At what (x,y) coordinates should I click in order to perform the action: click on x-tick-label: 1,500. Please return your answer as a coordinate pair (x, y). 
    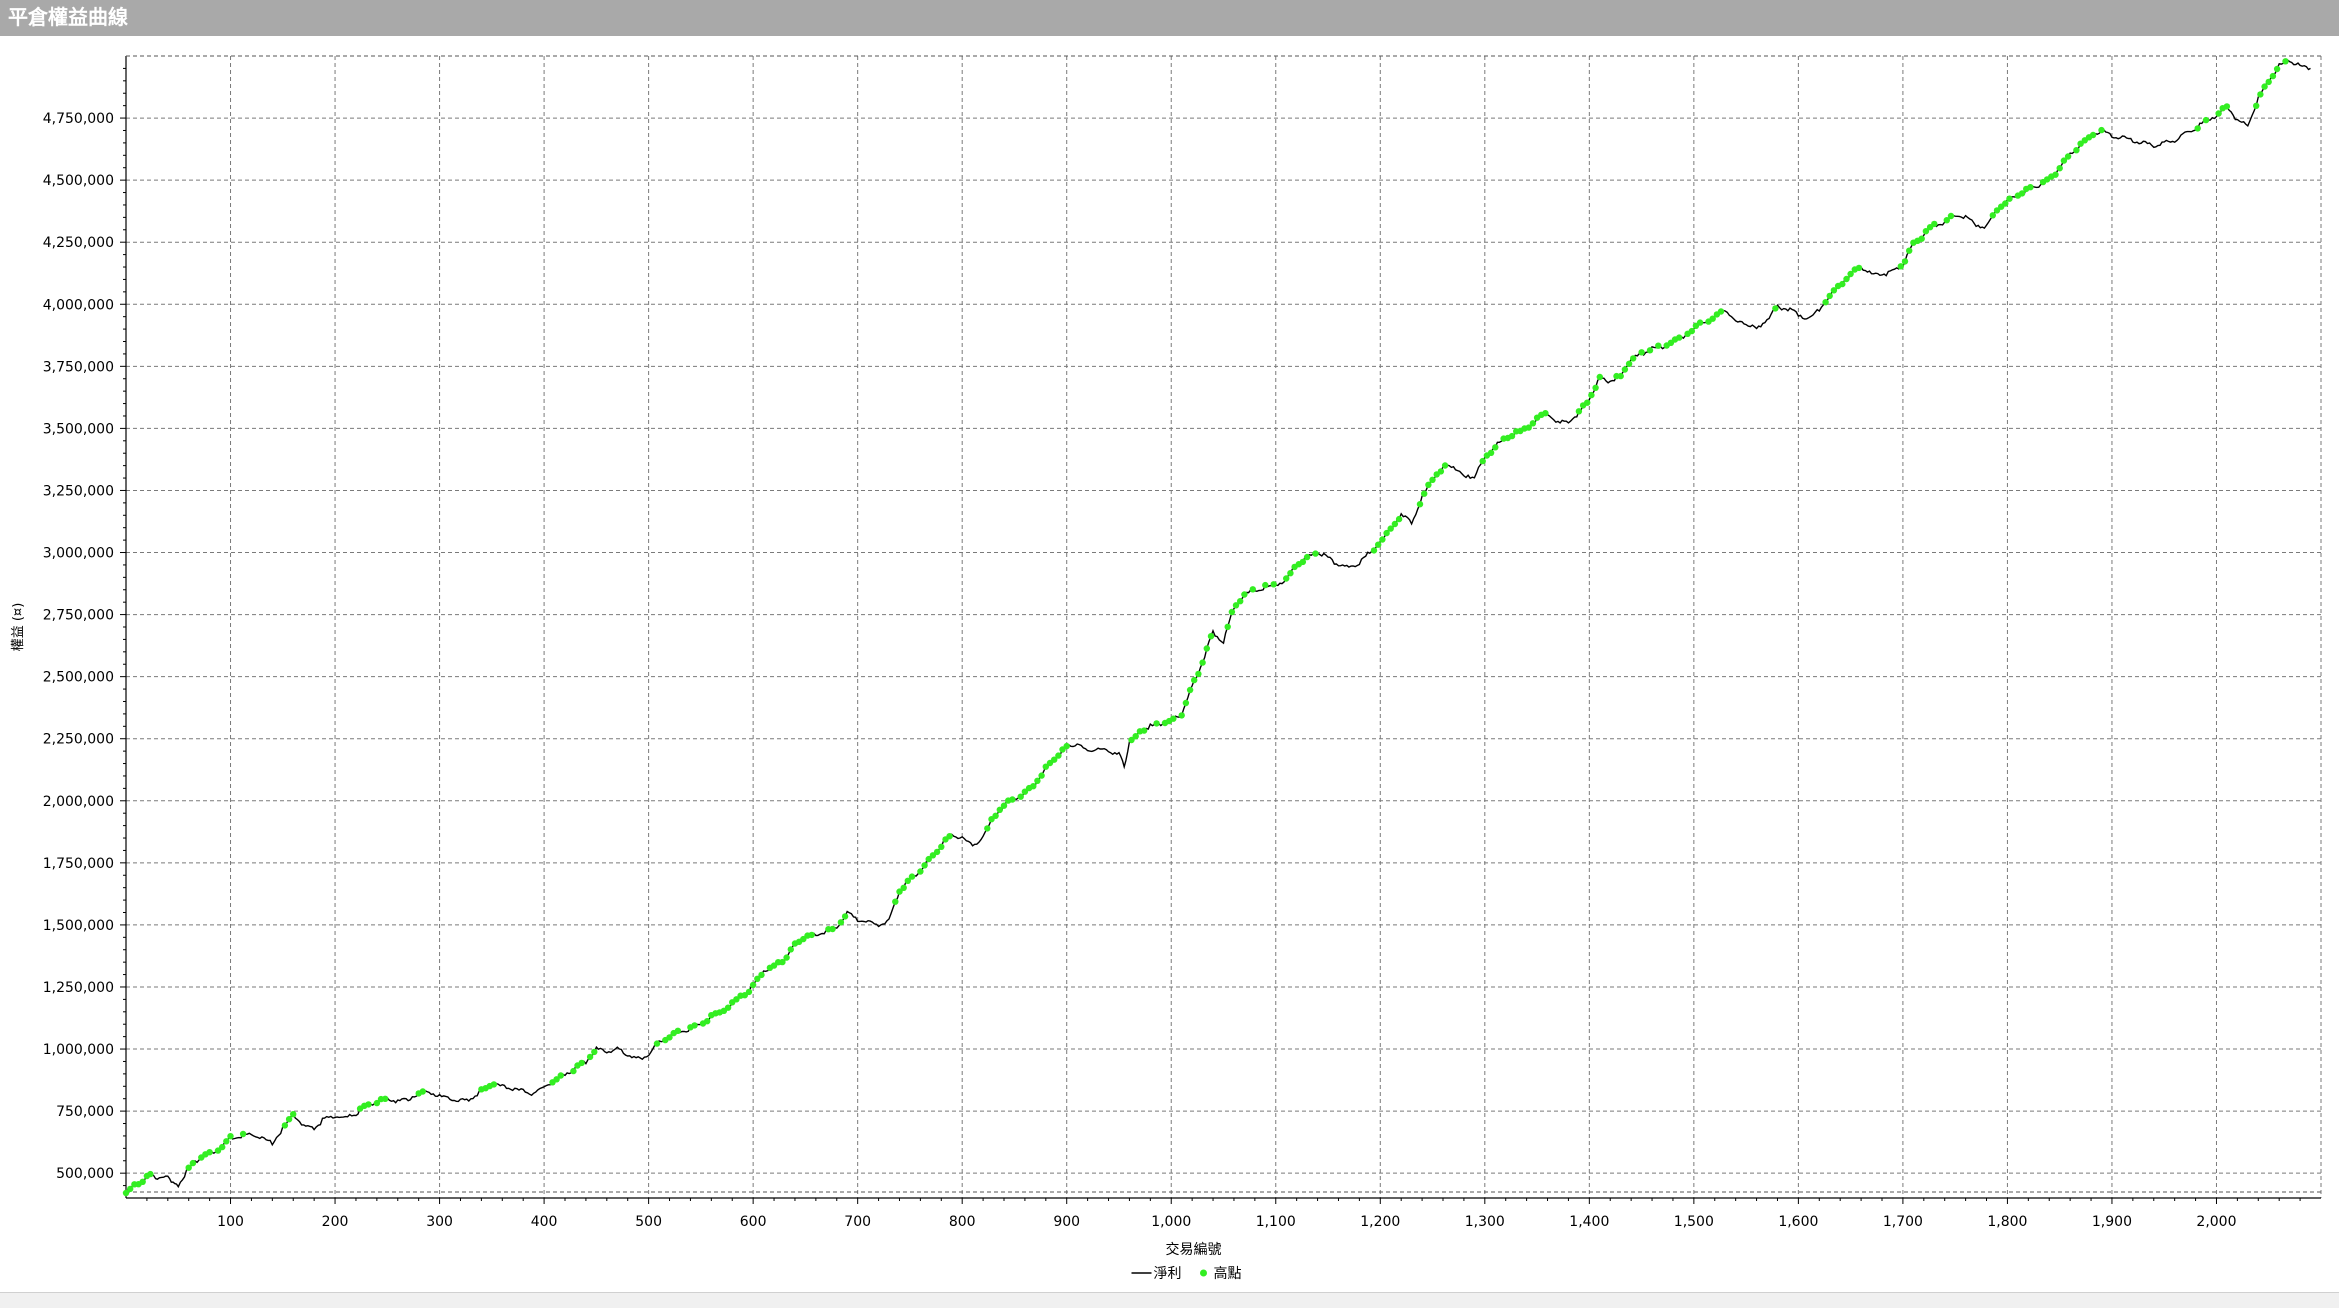
    Looking at the image, I should click on (1694, 1222).